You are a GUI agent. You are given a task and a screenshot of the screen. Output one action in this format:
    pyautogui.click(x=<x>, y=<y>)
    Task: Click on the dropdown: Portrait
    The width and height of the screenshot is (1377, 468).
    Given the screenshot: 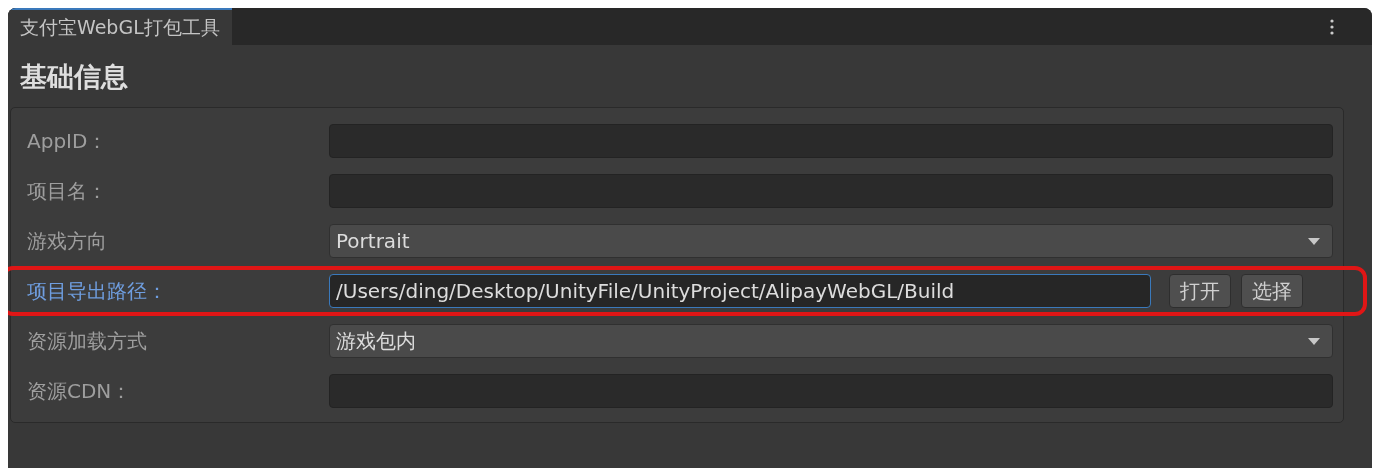 What is the action you would take?
    pyautogui.click(x=831, y=241)
    